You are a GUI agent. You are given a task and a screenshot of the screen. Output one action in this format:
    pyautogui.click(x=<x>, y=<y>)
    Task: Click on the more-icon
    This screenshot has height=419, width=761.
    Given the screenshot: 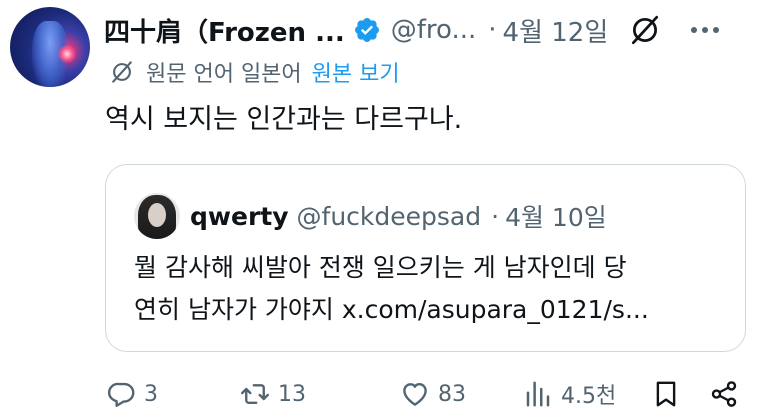 What is the action you would take?
    pyautogui.click(x=705, y=30)
    